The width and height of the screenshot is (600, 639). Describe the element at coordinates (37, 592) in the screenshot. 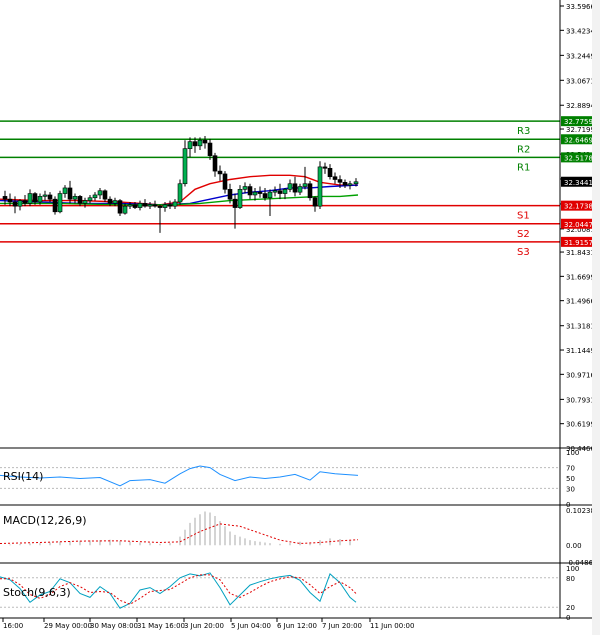

I see `stoch-label: Stoch(9,6,3)` at that location.